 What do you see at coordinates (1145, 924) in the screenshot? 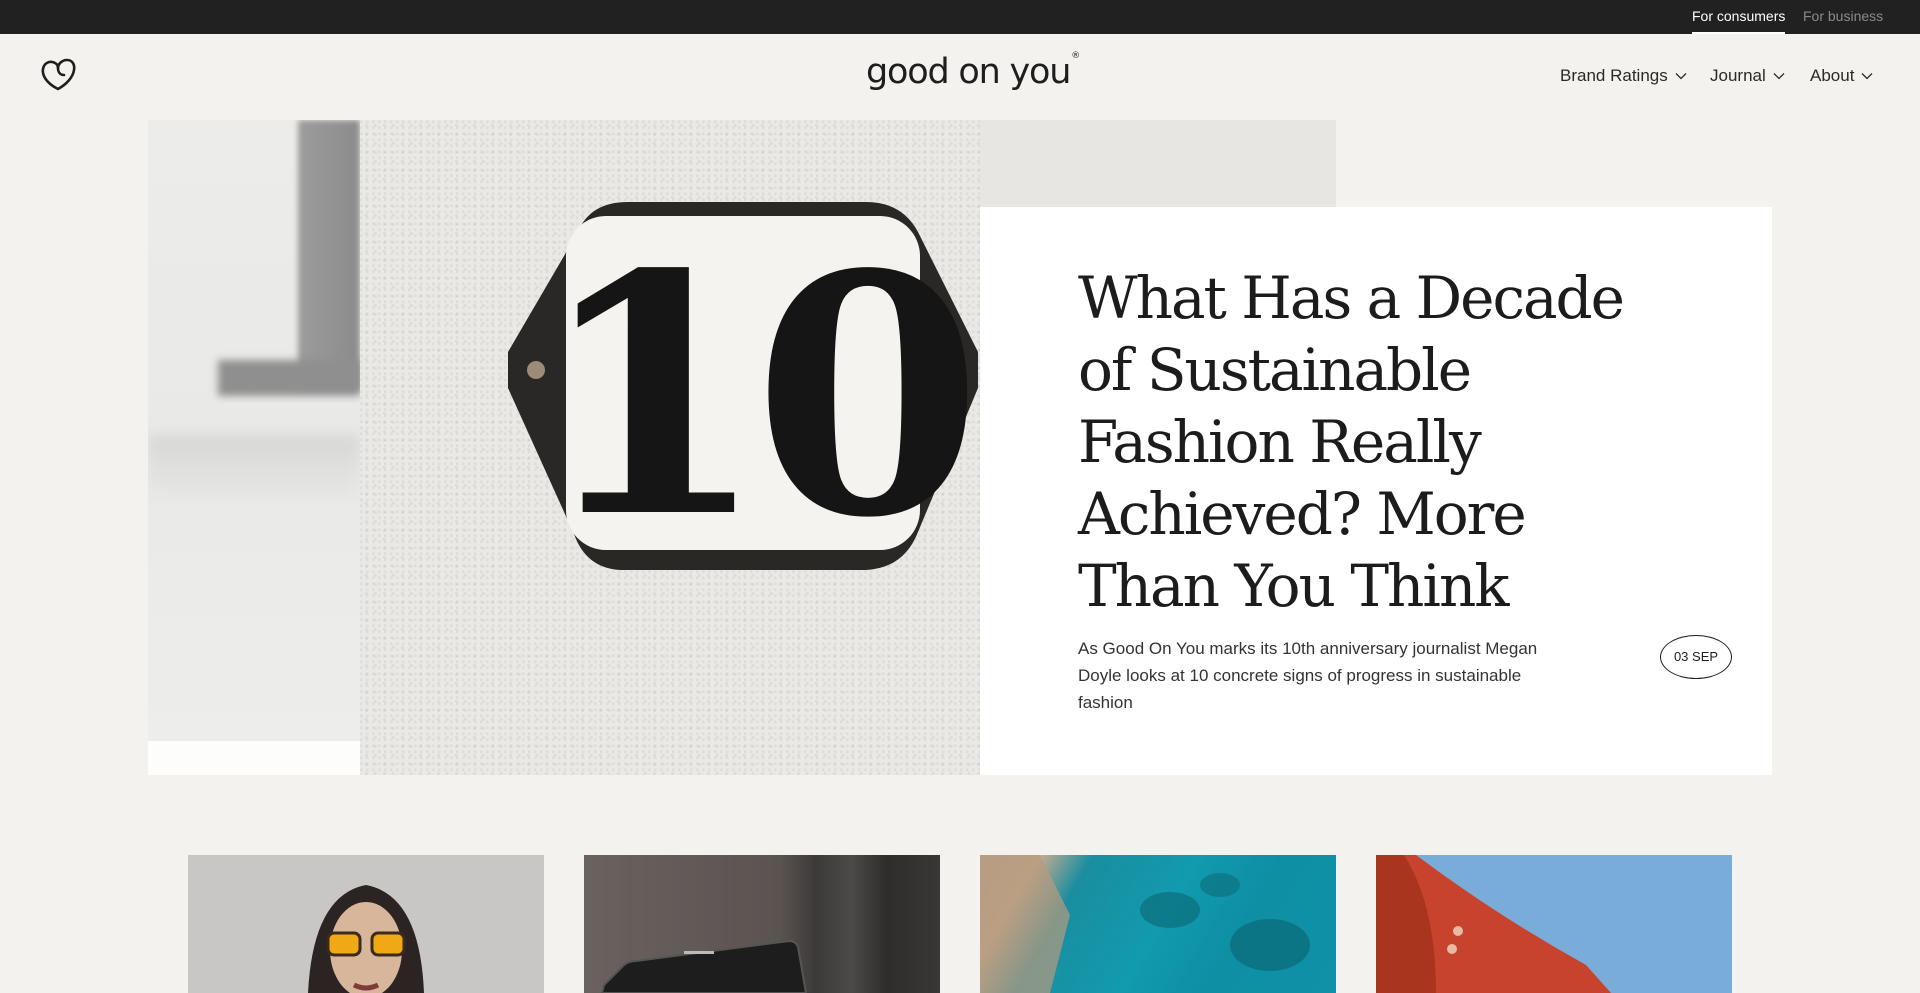
I see `coastline-image` at bounding box center [1145, 924].